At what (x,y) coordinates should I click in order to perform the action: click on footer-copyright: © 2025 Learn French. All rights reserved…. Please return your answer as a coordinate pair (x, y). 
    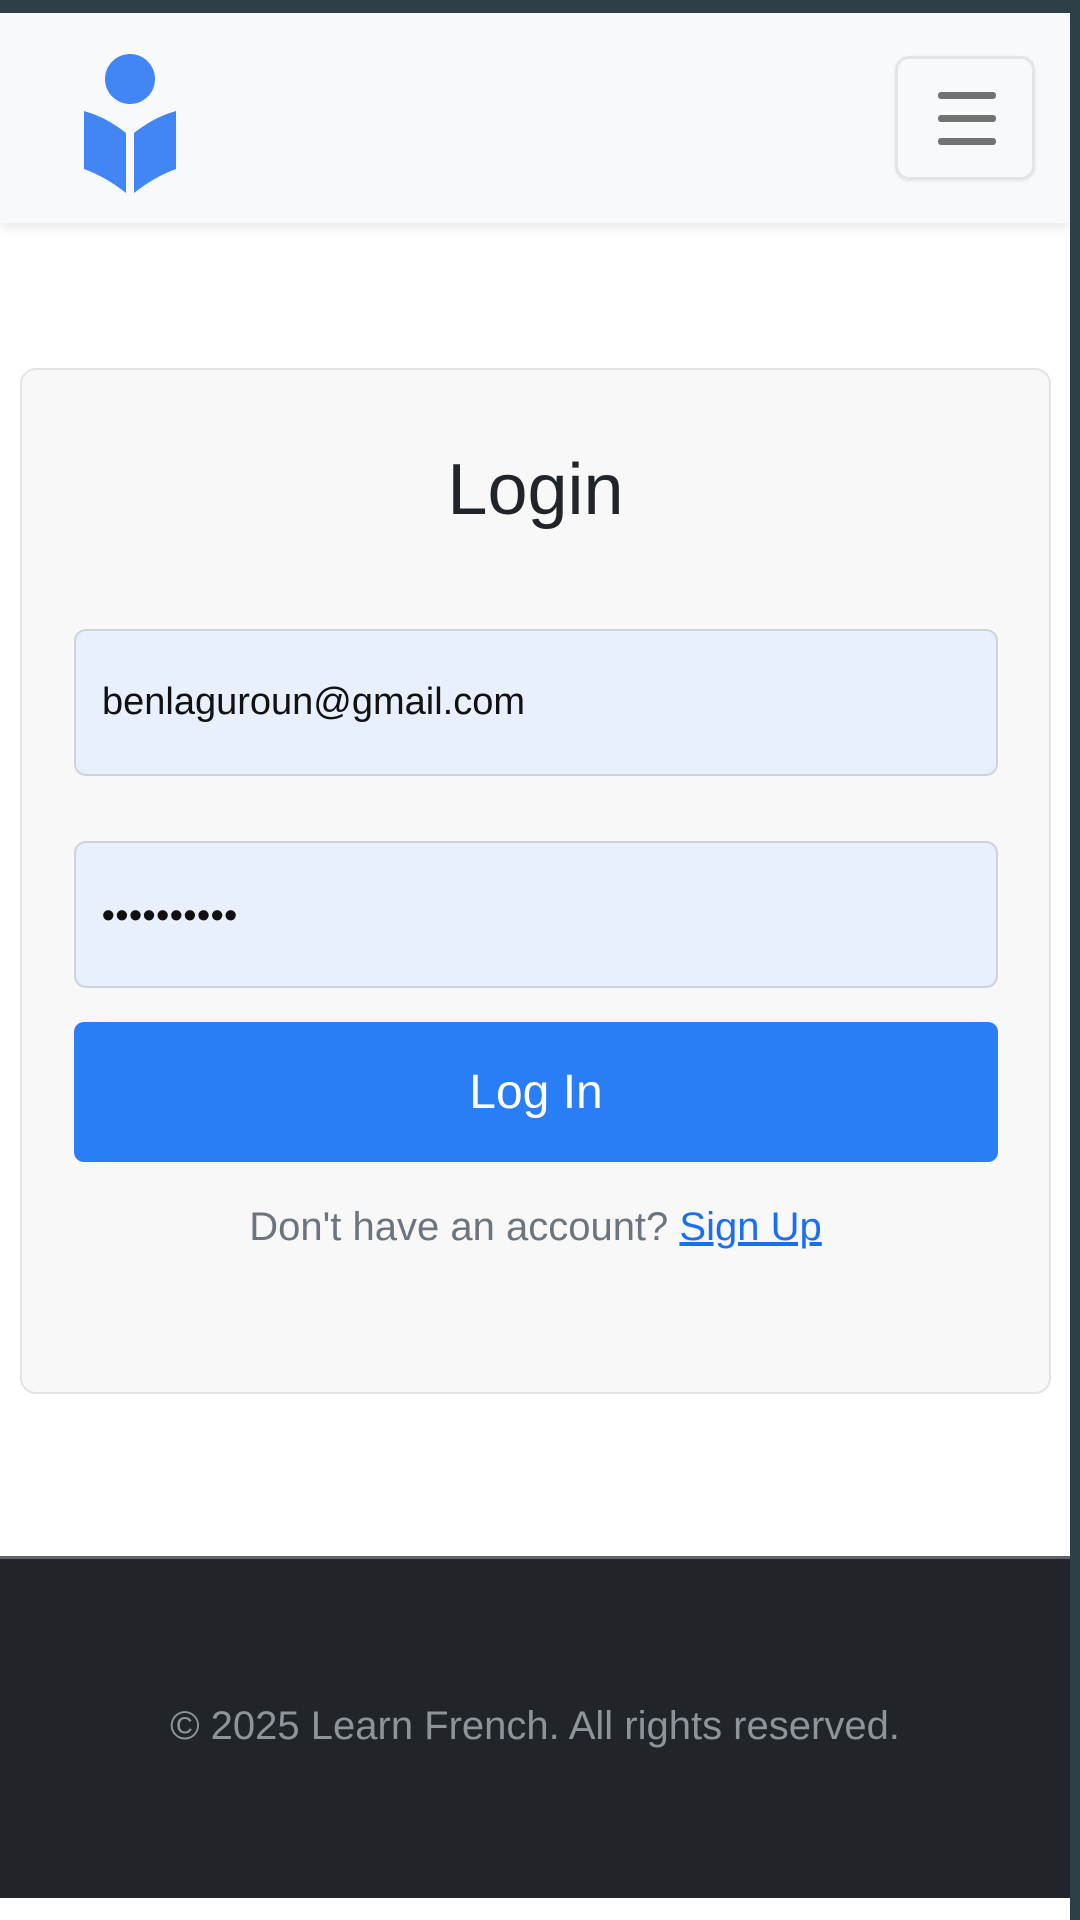
    Looking at the image, I should click on (535, 1726).